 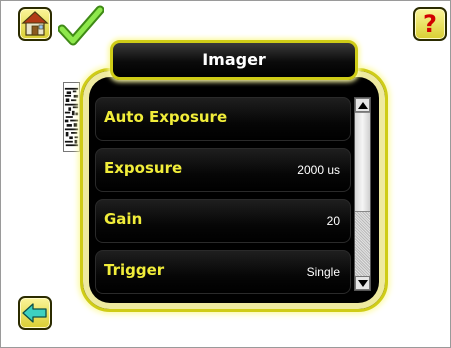 I want to click on scrollbar, so click(x=362, y=194).